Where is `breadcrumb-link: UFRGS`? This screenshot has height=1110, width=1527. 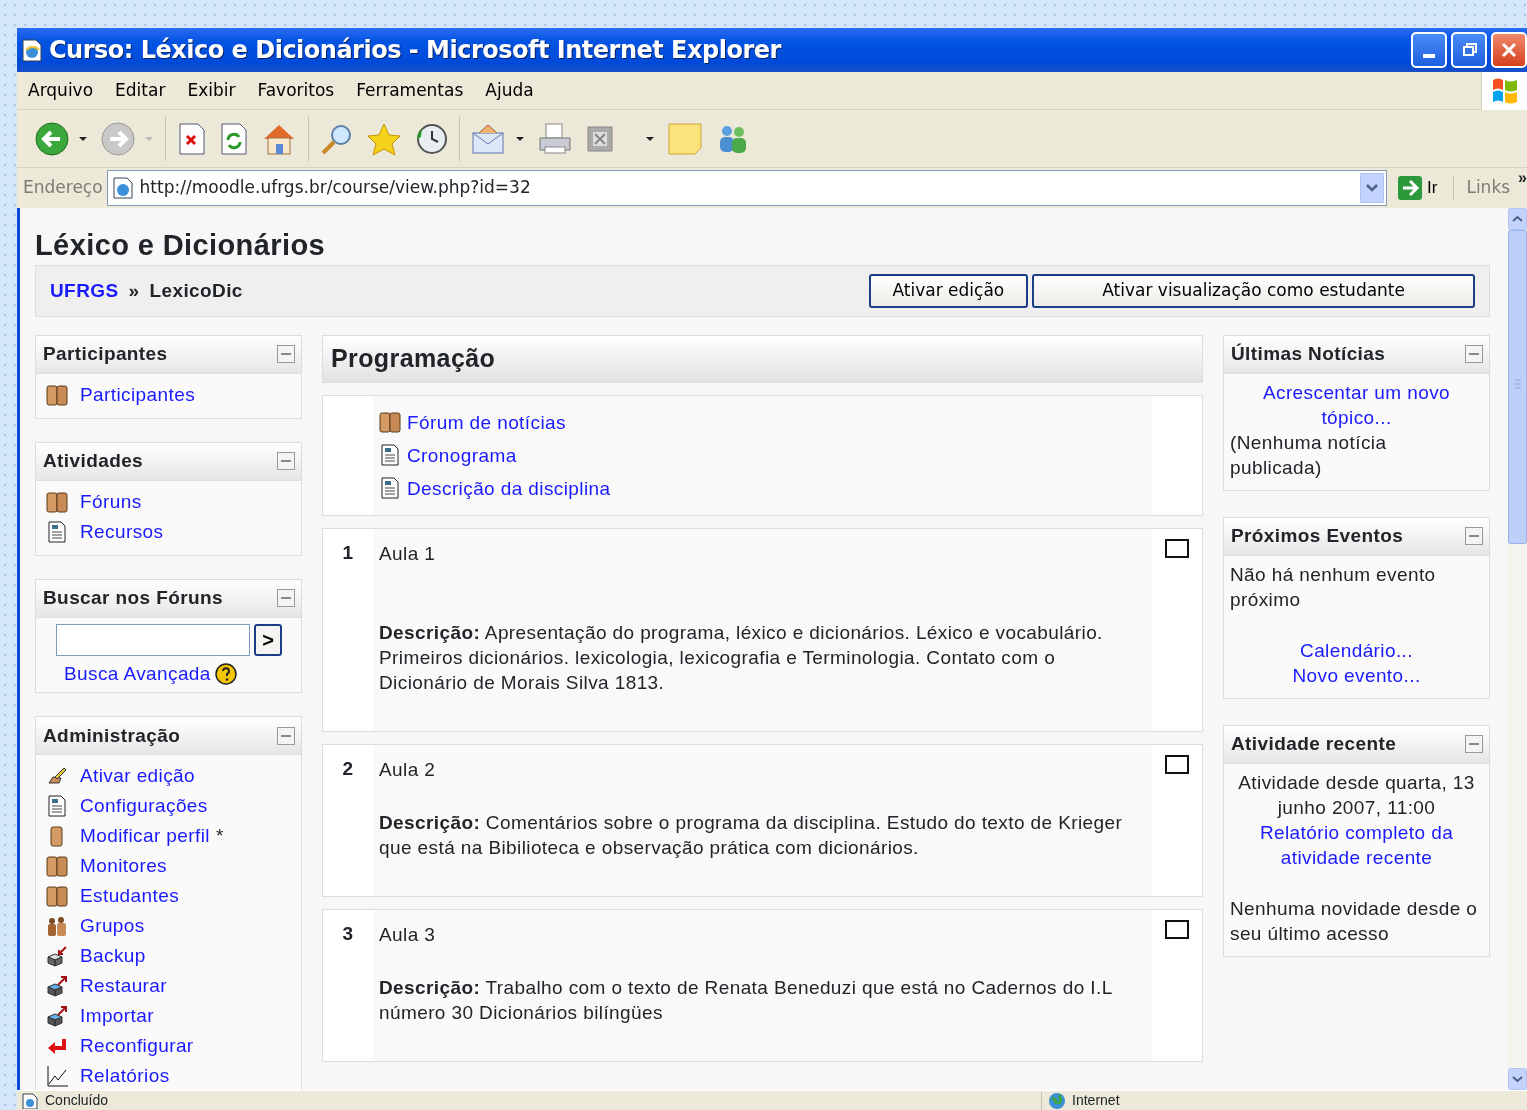 breadcrumb-link: UFRGS is located at coordinates (84, 291).